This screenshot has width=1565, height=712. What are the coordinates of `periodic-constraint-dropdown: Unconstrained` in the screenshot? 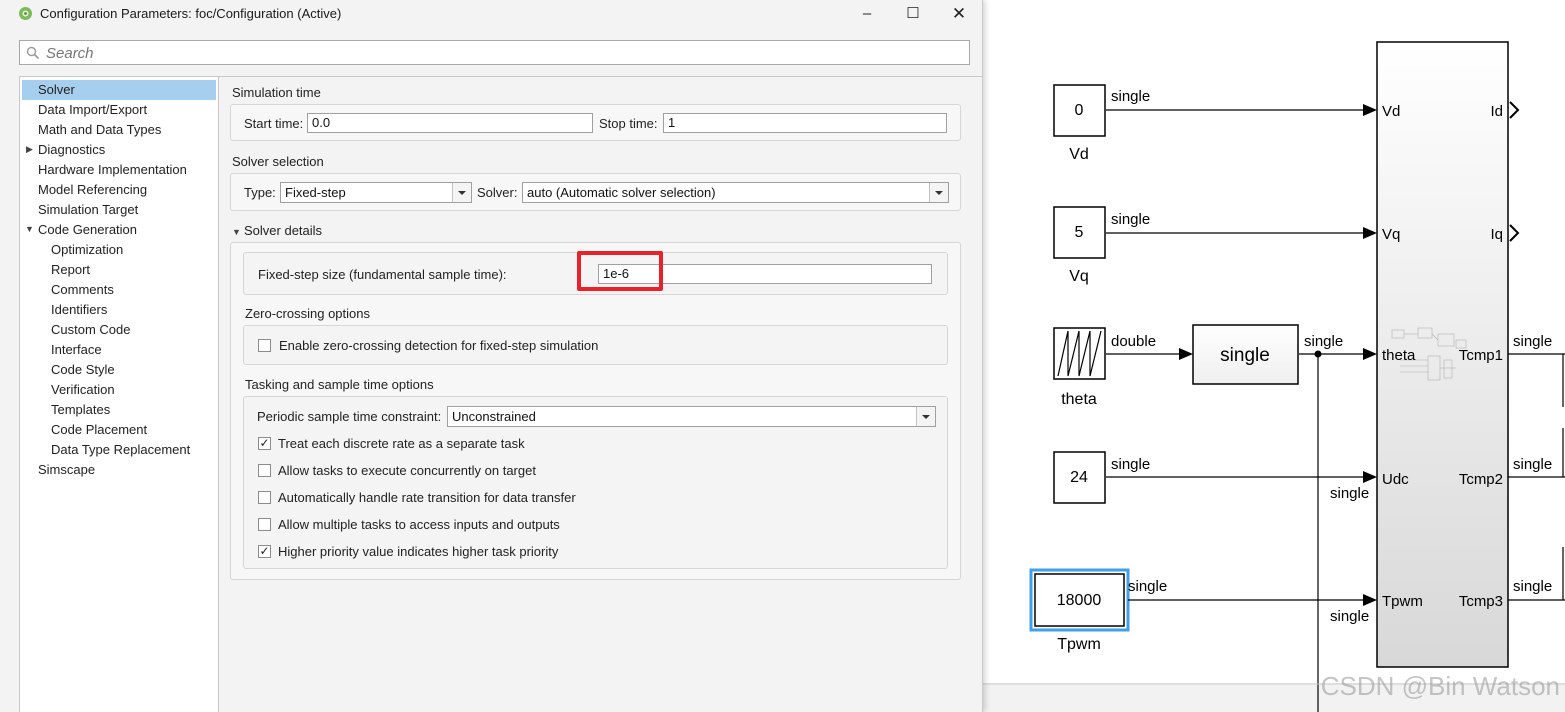 It's located at (691, 416).